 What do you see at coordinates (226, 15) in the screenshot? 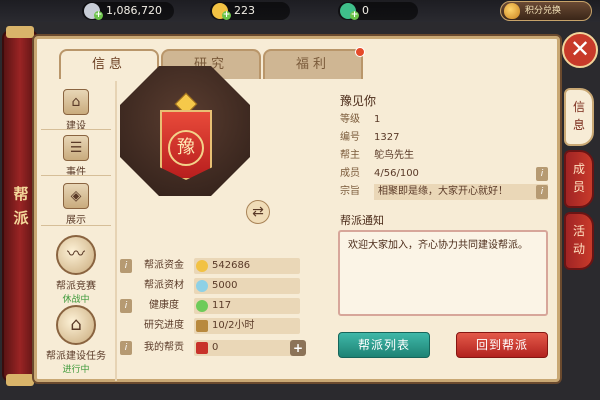
I see `add-gold-icon: +` at bounding box center [226, 15].